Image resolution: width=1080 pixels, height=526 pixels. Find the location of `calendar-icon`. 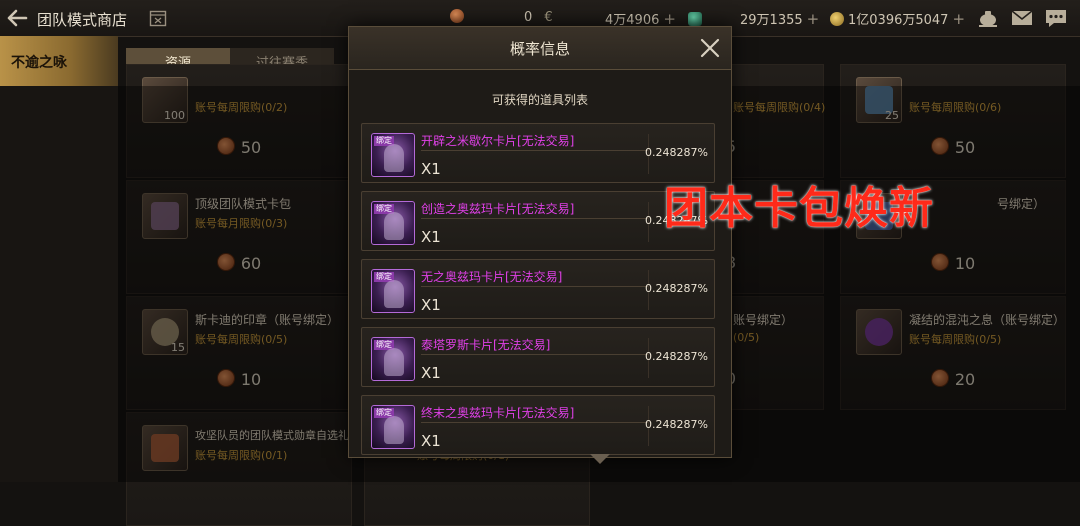

calendar-icon is located at coordinates (158, 18).